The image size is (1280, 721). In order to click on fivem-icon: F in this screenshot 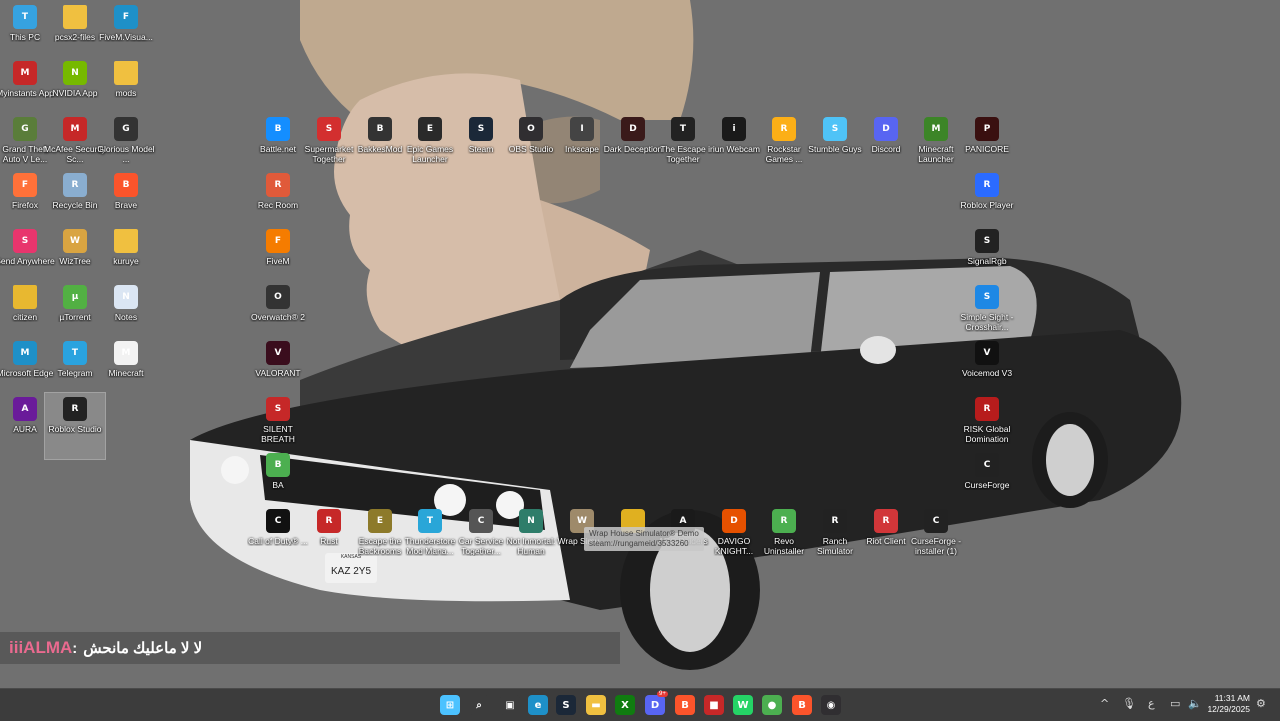, I will do `click(278, 241)`.